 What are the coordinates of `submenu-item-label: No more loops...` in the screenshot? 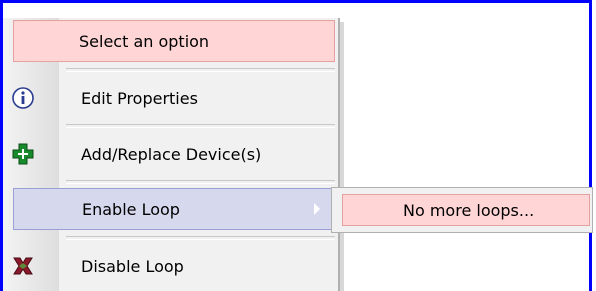 It's located at (469, 210).